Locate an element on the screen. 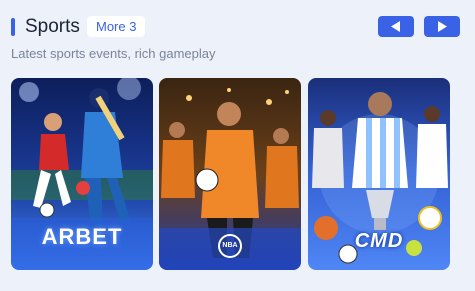 The image size is (475, 291). cmd-logo: CMD is located at coordinates (379, 241).